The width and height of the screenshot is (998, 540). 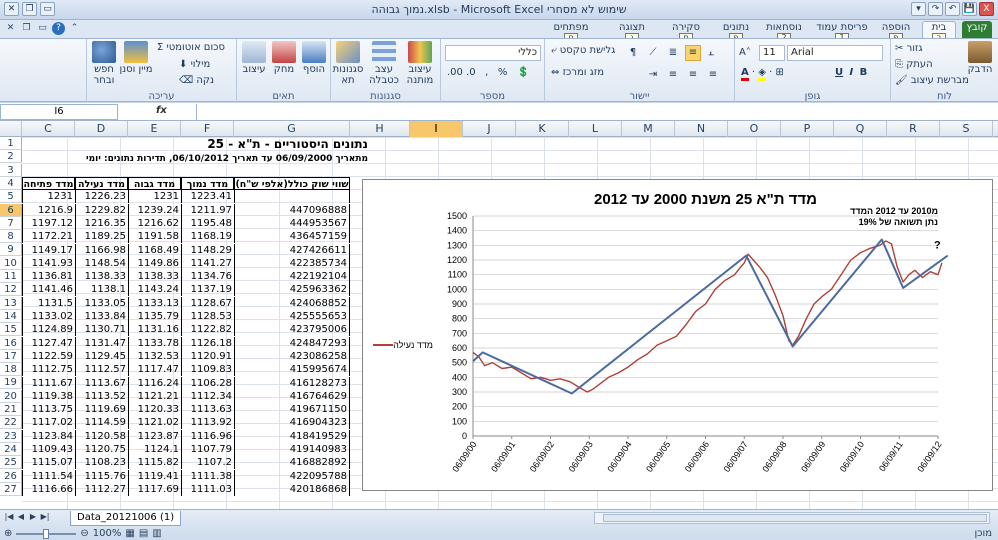 I want to click on table-cell: 419671150, so click(x=292, y=410).